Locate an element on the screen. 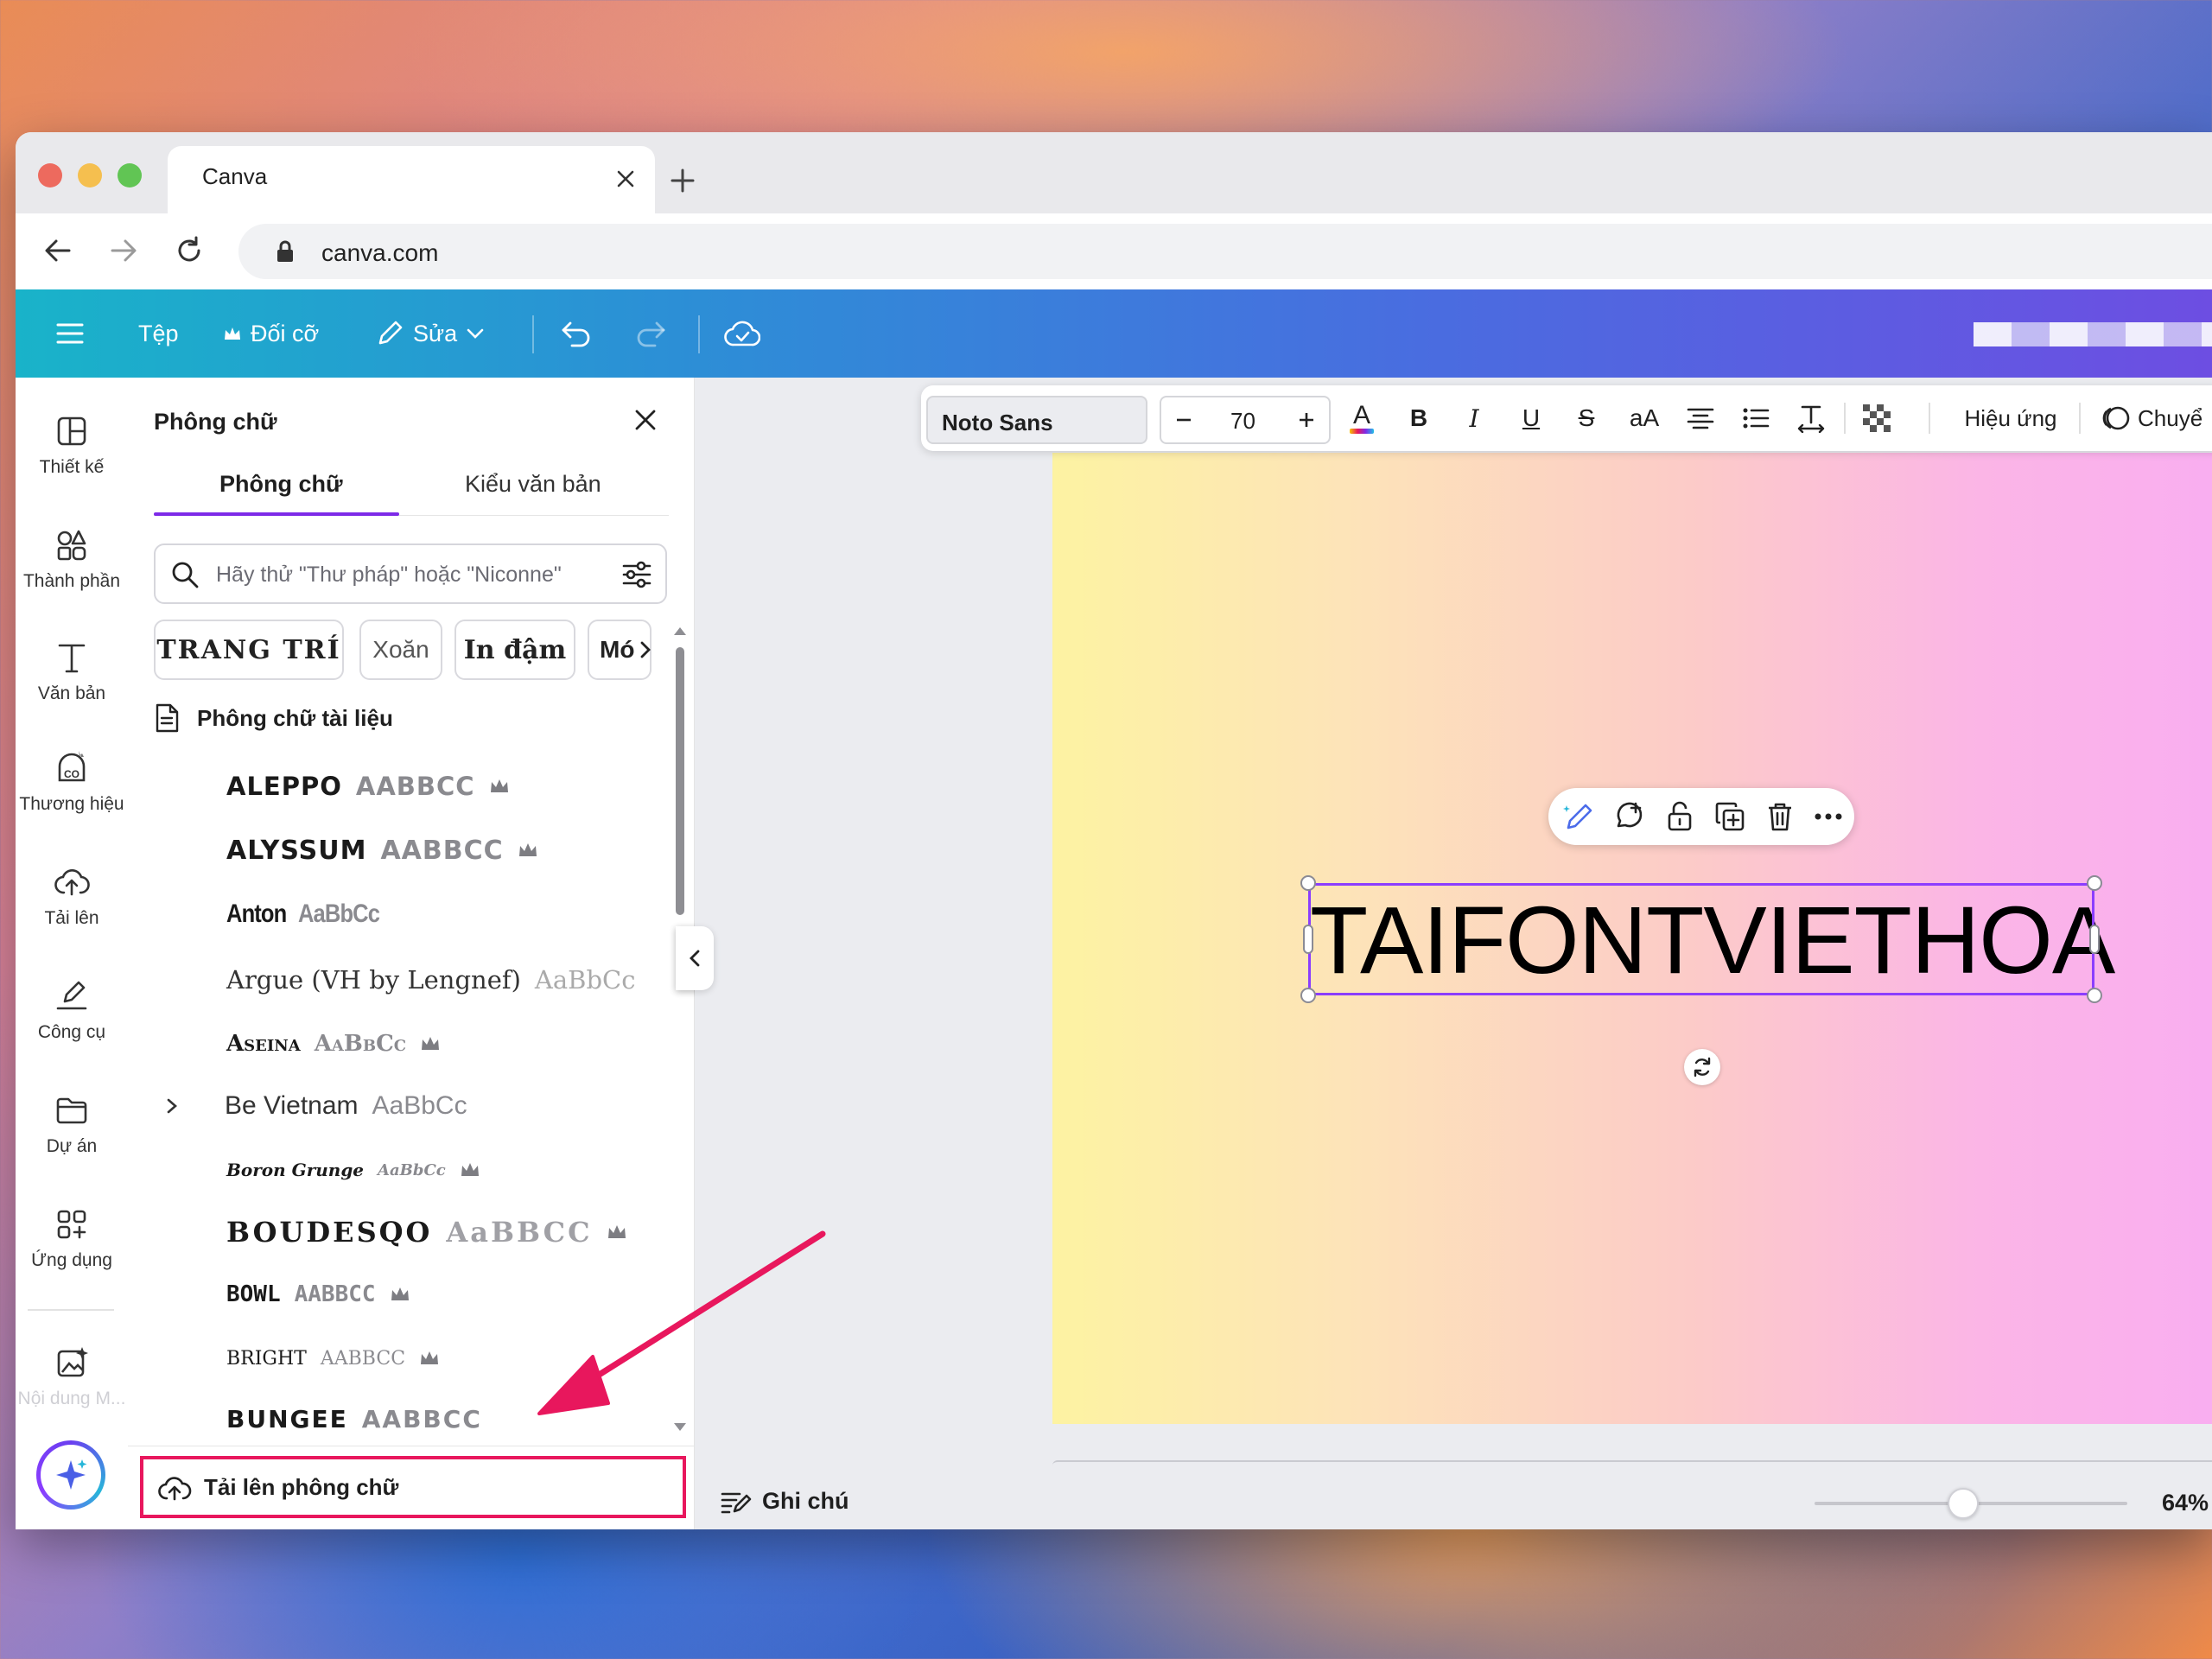 The height and width of the screenshot is (1659, 2212). tab-text-styles: Kiểu văn bản is located at coordinates (533, 484).